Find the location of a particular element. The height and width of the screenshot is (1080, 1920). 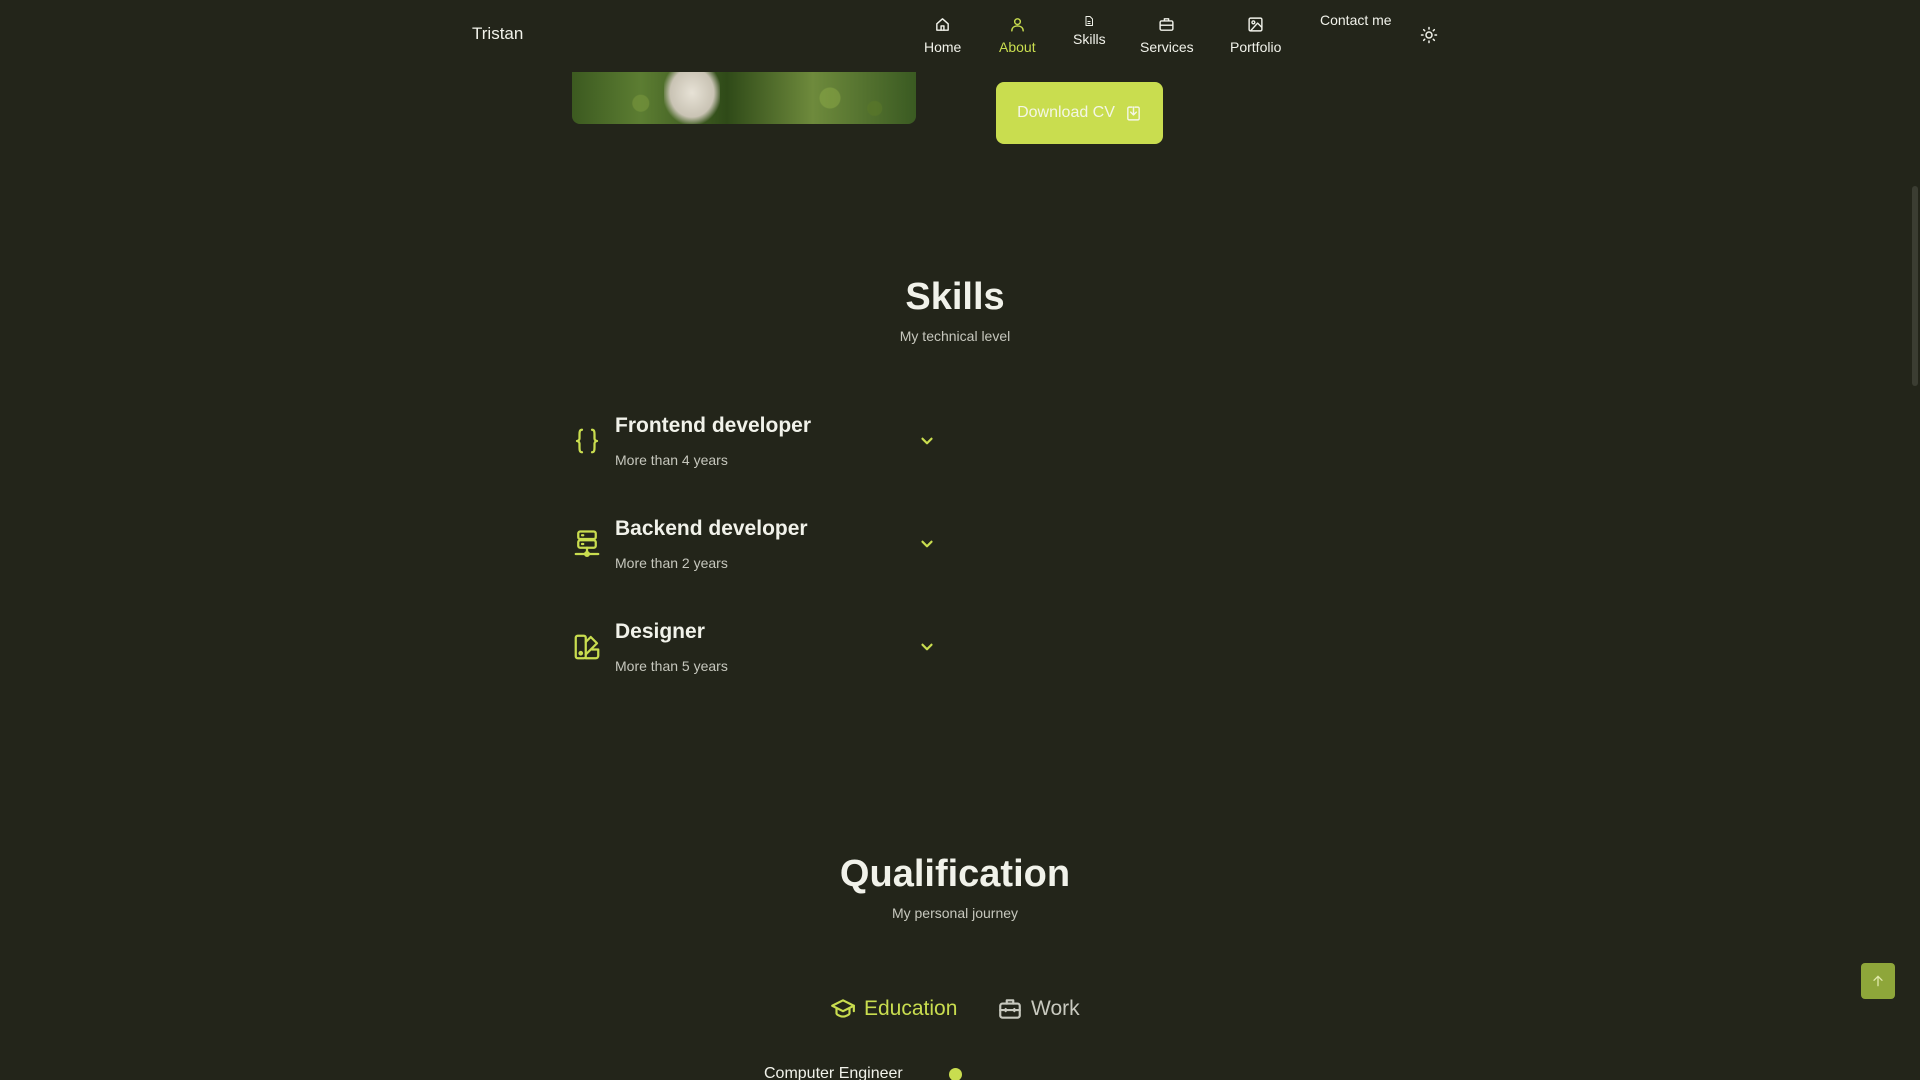

nav-label: Portfolio is located at coordinates (1256, 47).